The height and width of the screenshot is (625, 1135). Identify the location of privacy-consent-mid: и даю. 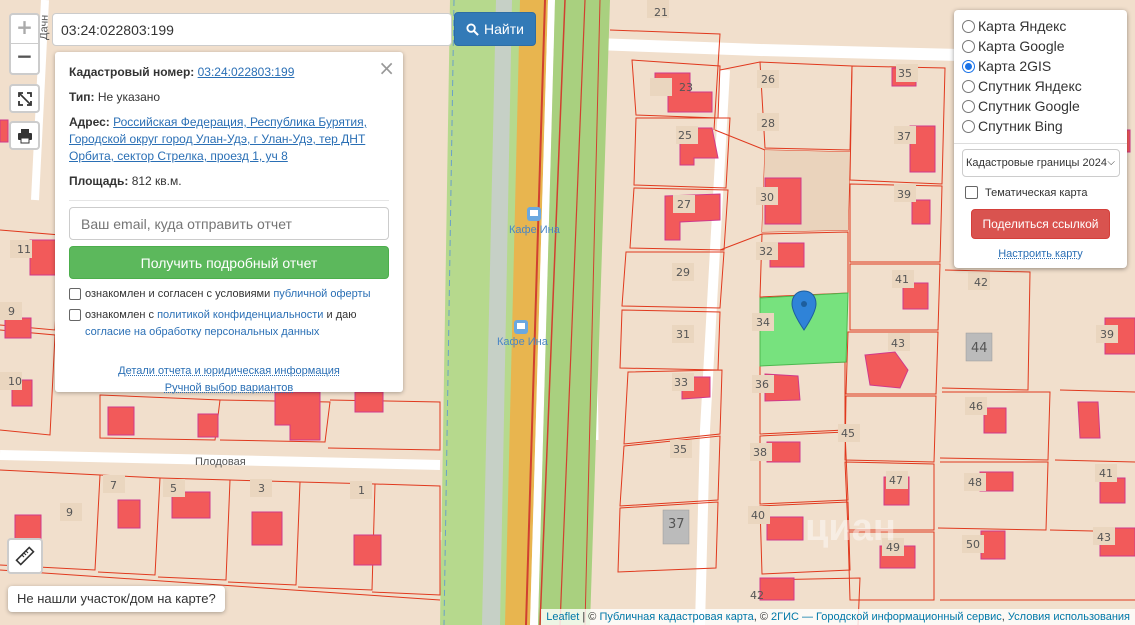
(340, 315).